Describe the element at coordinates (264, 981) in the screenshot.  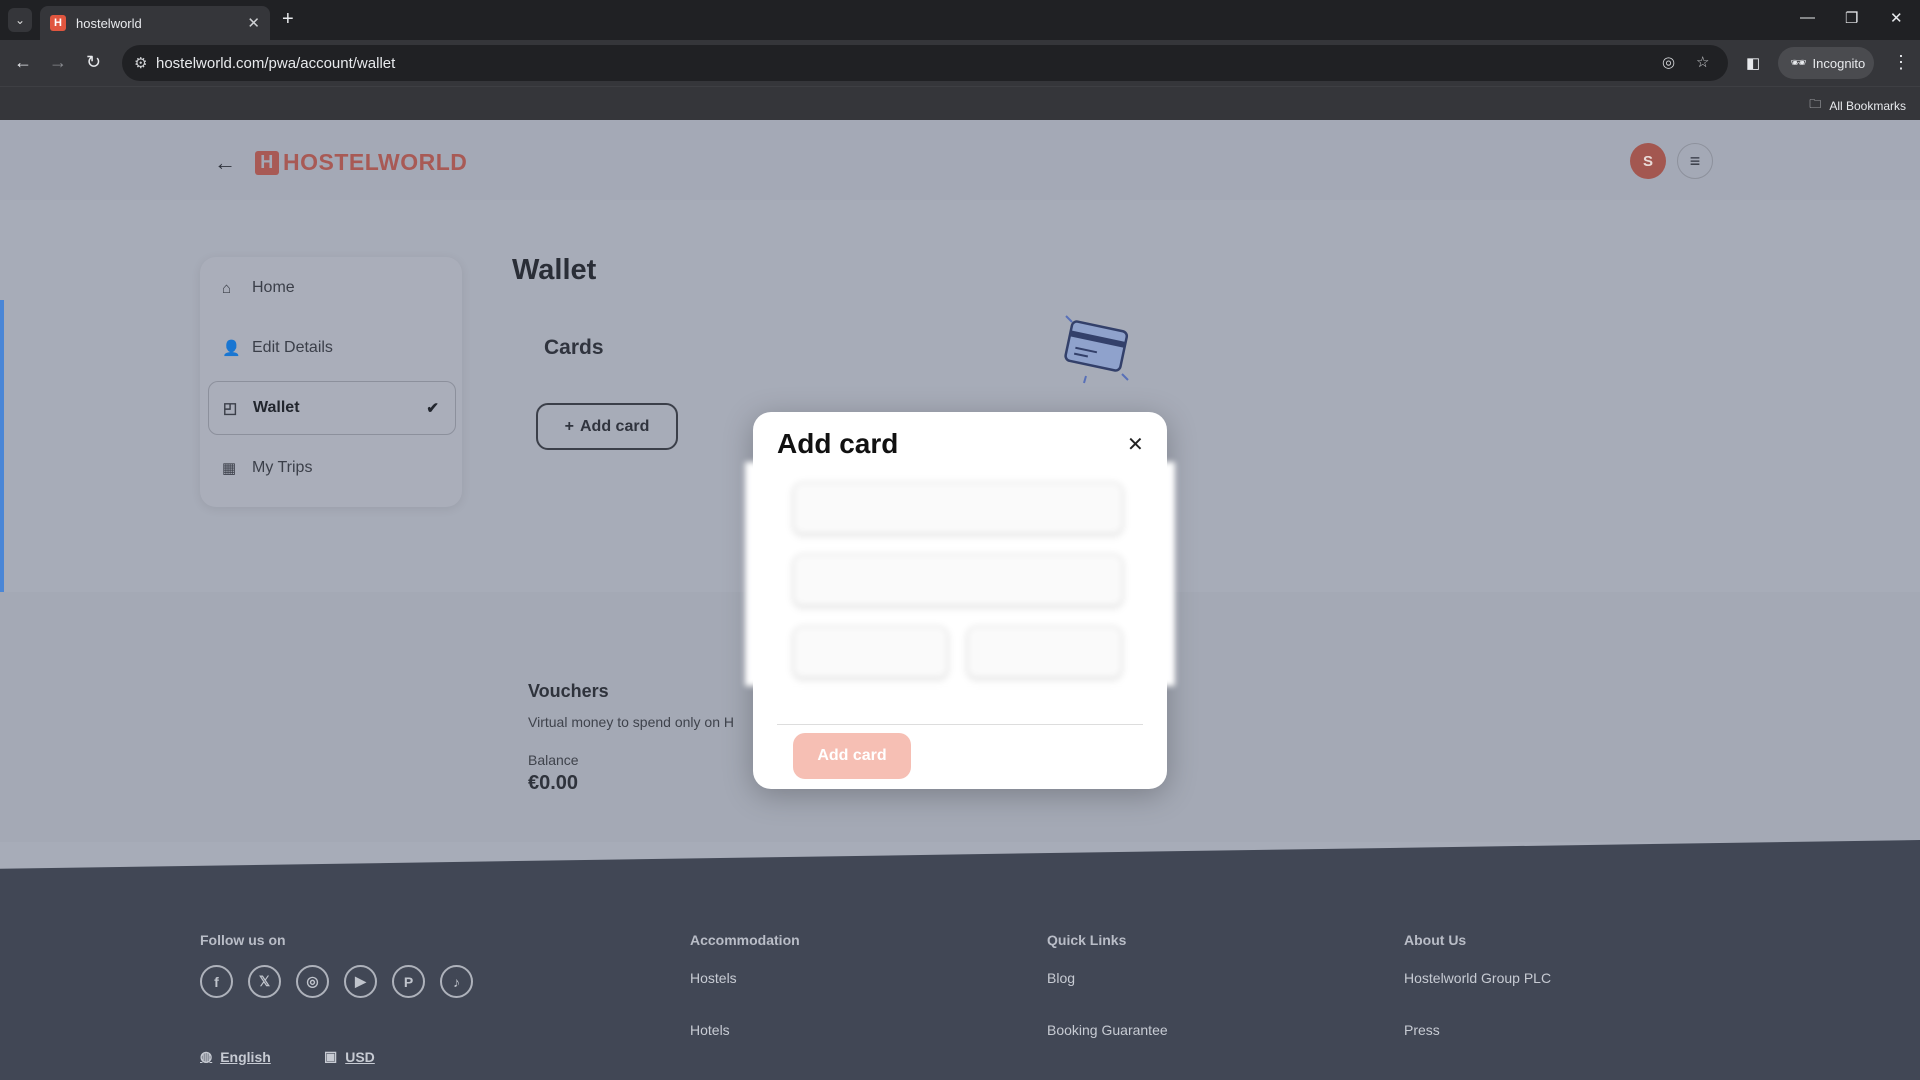
I see `x-icon: 𝕏` at that location.